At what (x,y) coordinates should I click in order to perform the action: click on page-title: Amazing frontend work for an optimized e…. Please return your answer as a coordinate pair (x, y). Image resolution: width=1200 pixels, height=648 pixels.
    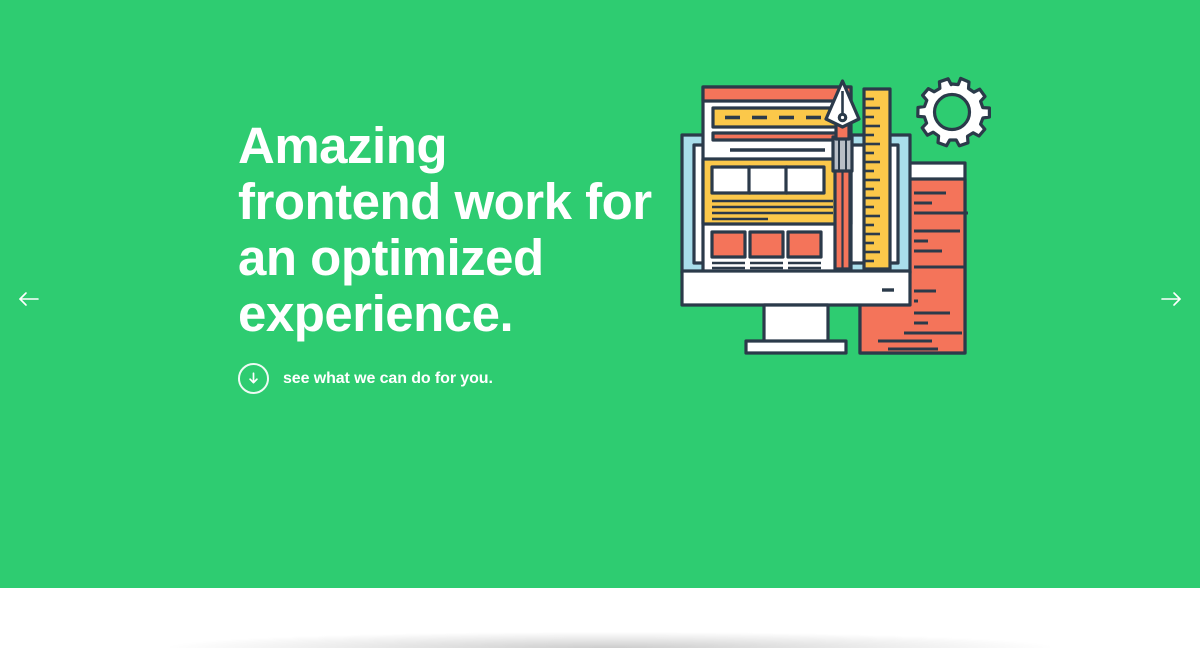
    Looking at the image, I should click on (445, 229).